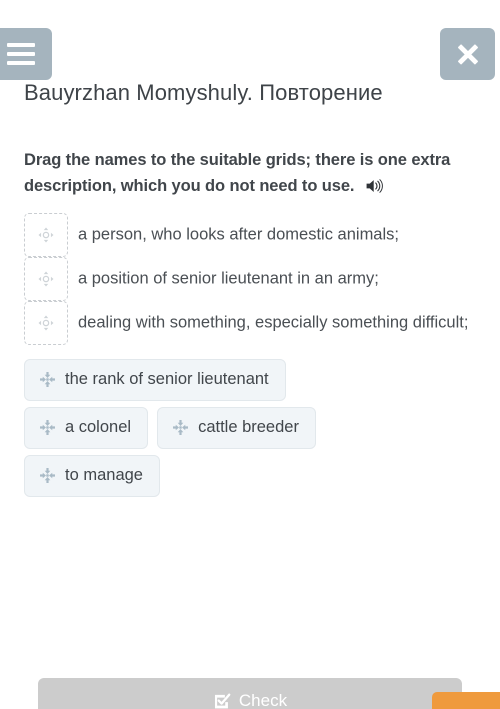  What do you see at coordinates (374, 186) in the screenshot?
I see `speaker-icon` at bounding box center [374, 186].